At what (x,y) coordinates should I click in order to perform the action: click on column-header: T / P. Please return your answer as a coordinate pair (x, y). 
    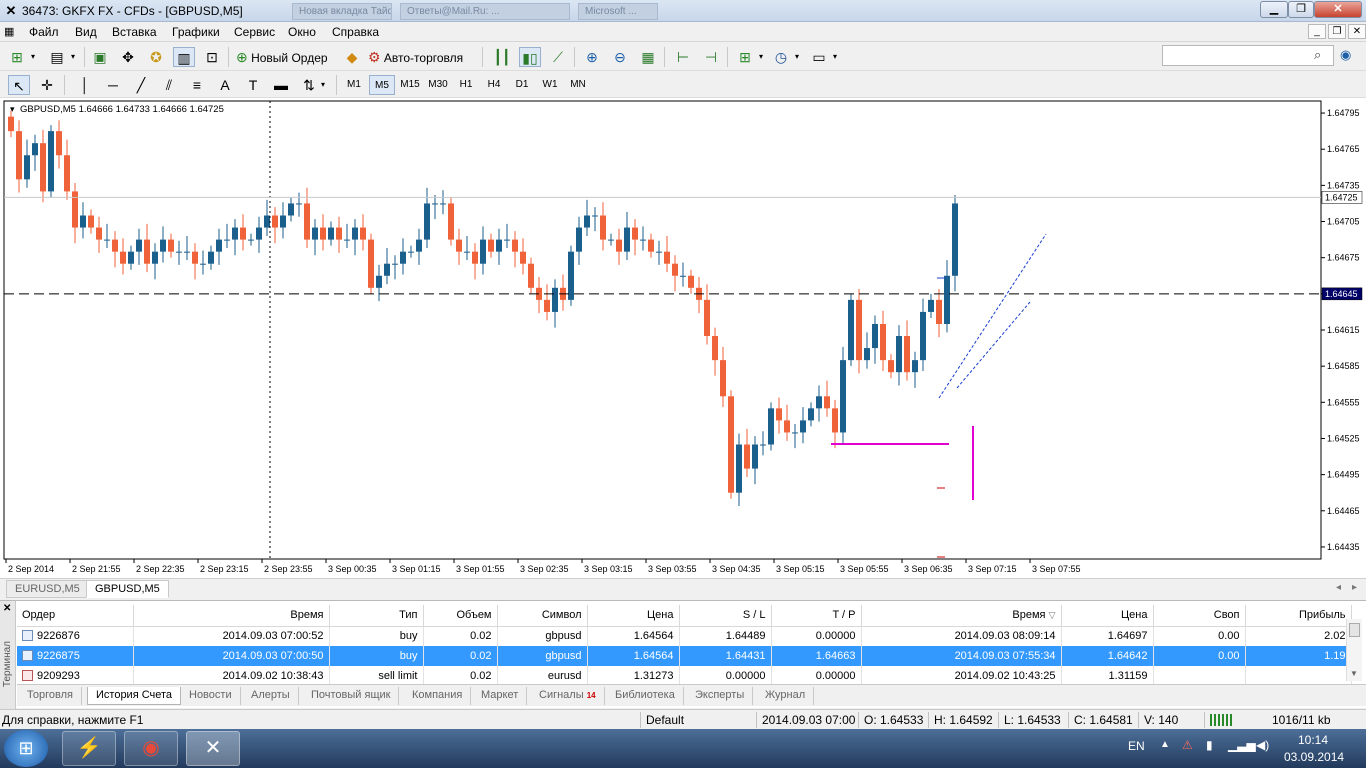
    Looking at the image, I should click on (816, 616).